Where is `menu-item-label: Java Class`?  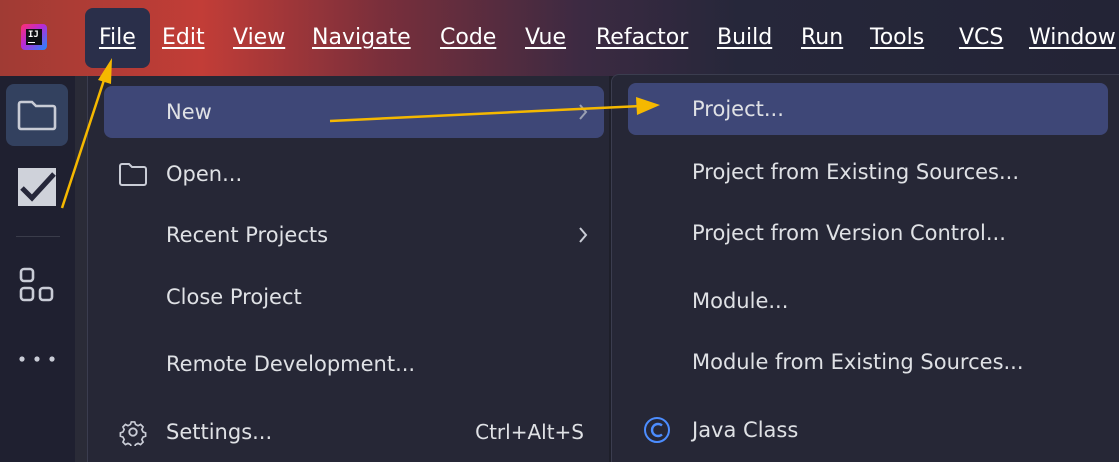
menu-item-label: Java Class is located at coordinates (745, 430).